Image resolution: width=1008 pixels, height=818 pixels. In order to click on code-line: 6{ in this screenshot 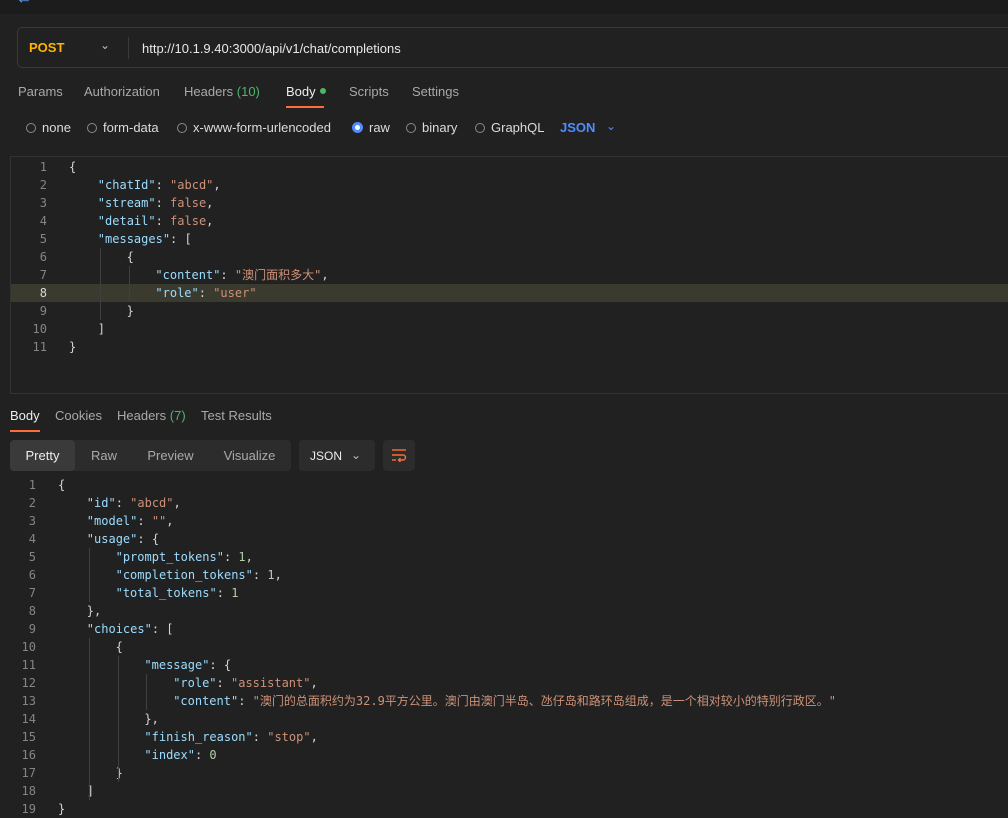, I will do `click(509, 257)`.